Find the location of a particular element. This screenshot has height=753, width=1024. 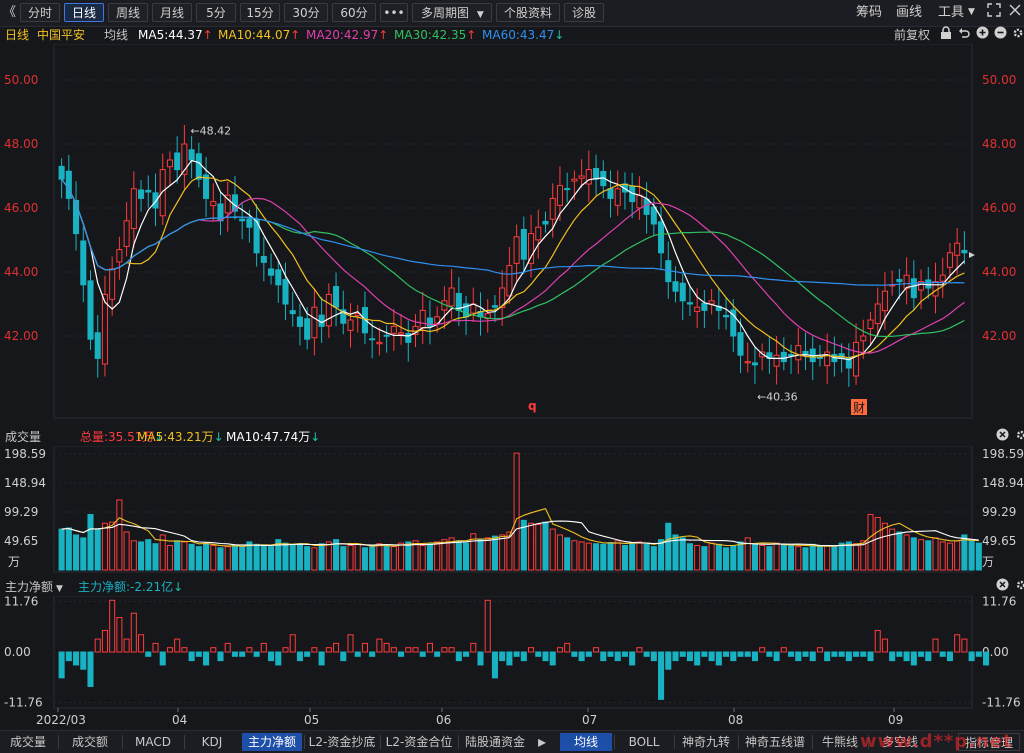

tab-l2-bottom: L2-资金抄底 is located at coordinates (342, 742).